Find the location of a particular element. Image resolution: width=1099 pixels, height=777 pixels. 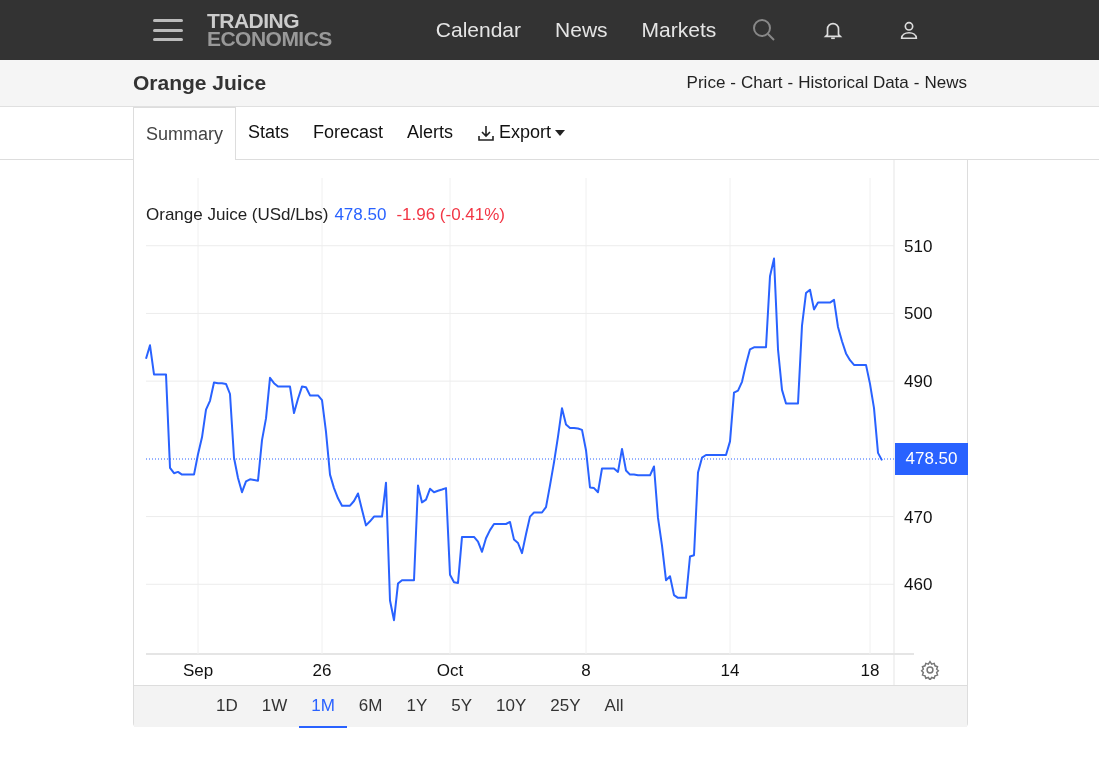

x-axis-label: 8 is located at coordinates (586, 670).